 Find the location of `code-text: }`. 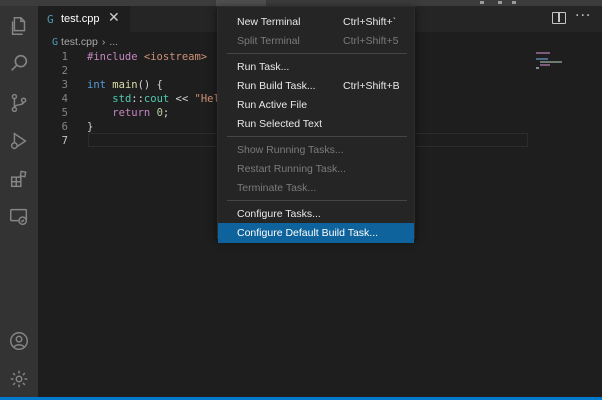

code-text: } is located at coordinates (90, 127).